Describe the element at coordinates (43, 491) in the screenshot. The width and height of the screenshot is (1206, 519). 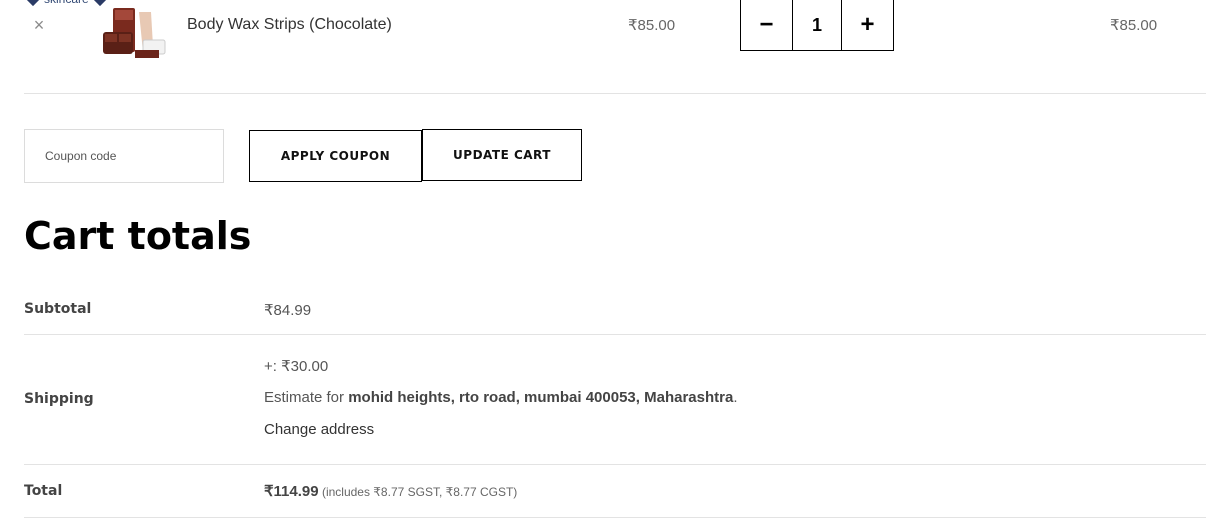
I see `total-label: Total` at that location.